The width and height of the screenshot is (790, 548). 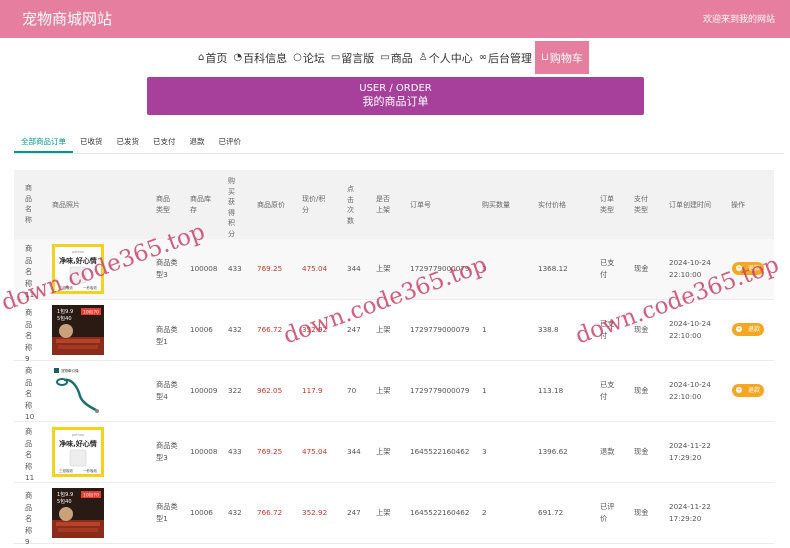 I want to click on cart-icon: ⊔, so click(x=545, y=57).